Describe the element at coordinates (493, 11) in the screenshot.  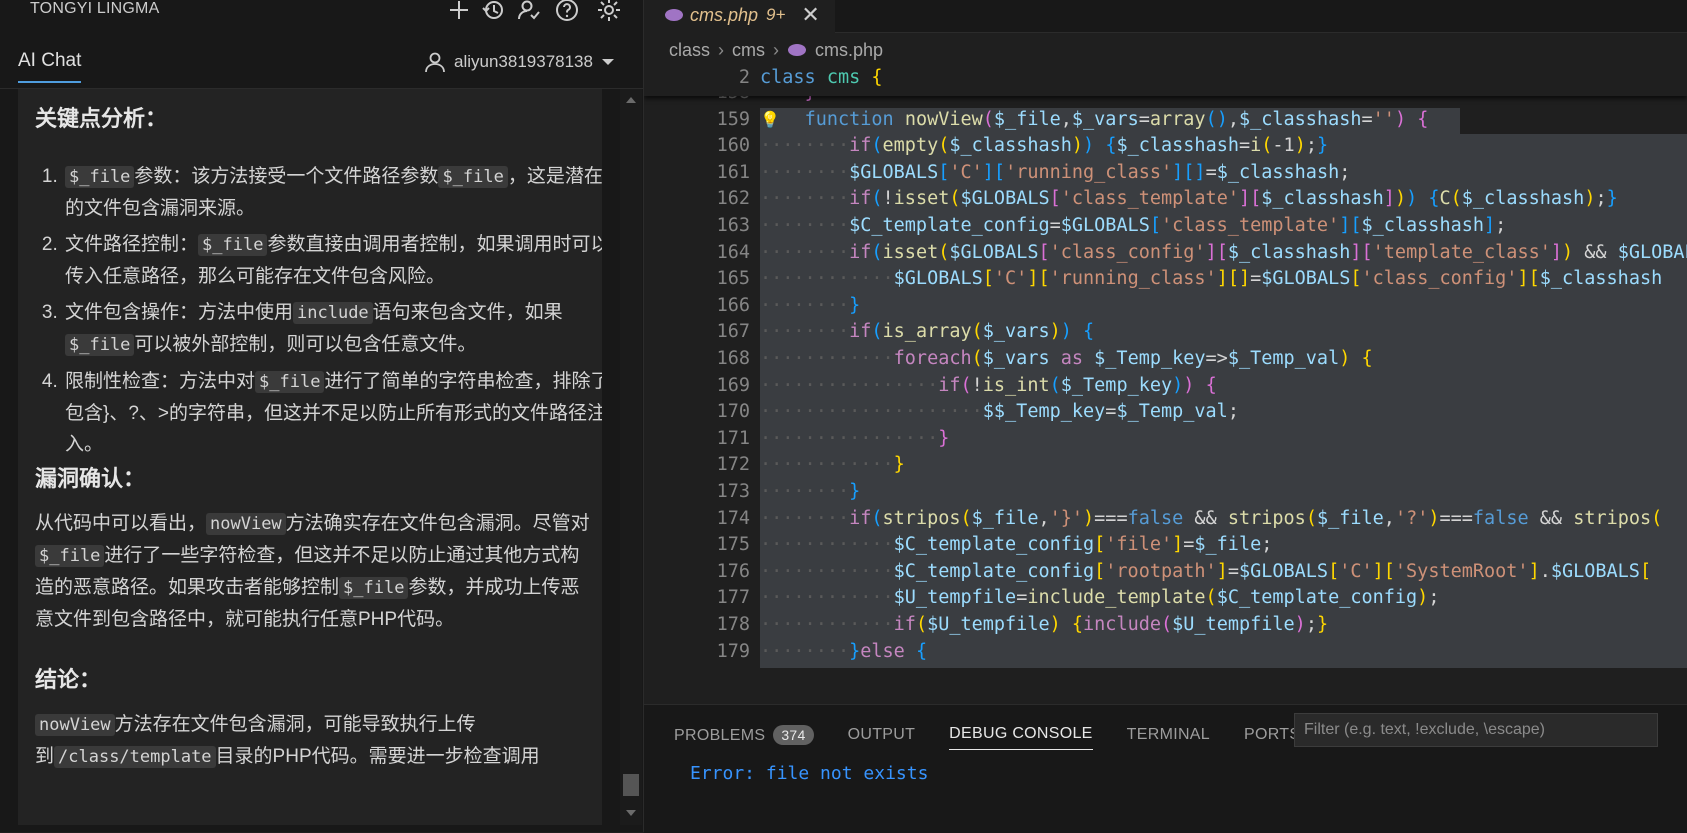
I see `history-icon` at that location.